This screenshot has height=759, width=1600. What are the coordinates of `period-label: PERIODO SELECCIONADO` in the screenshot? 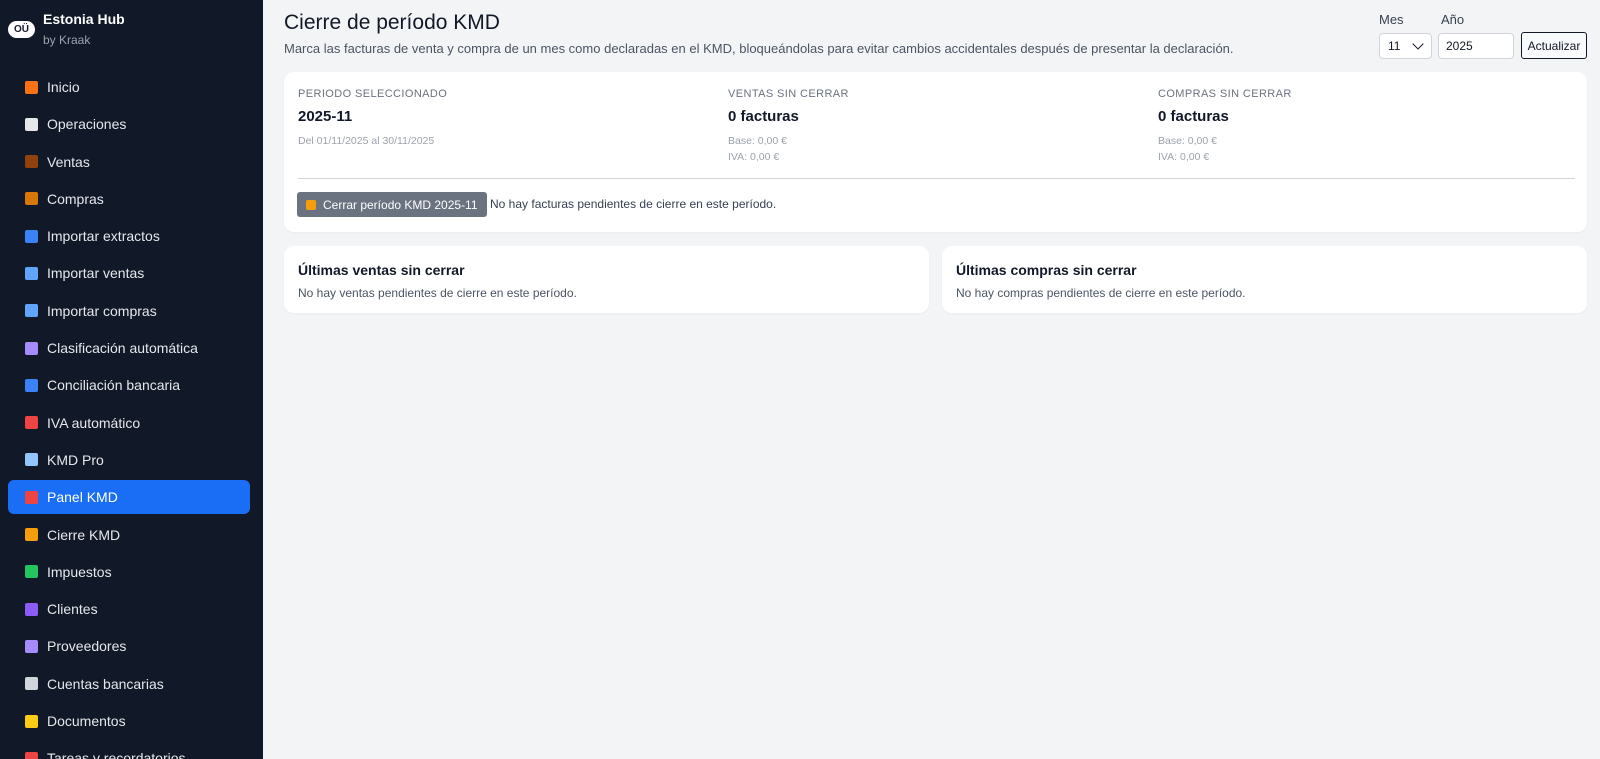 It's located at (373, 94).